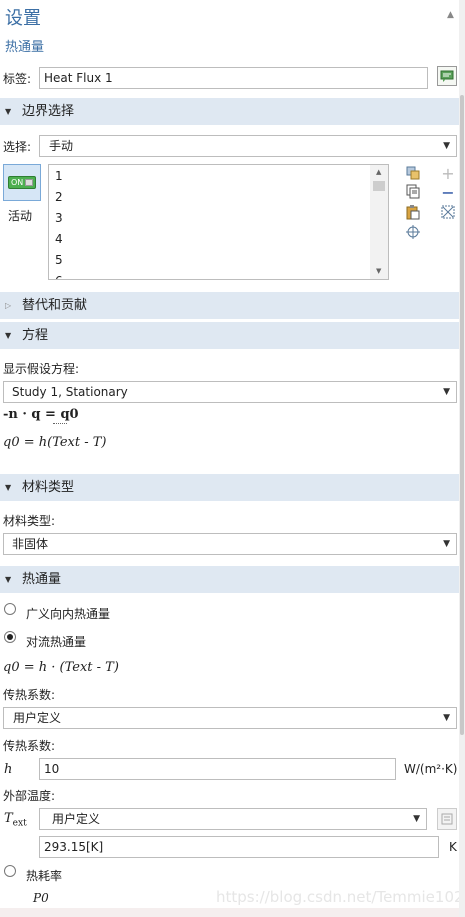 The width and height of the screenshot is (465, 917). What do you see at coordinates (59, 239) in the screenshot?
I see `list-item: 4` at bounding box center [59, 239].